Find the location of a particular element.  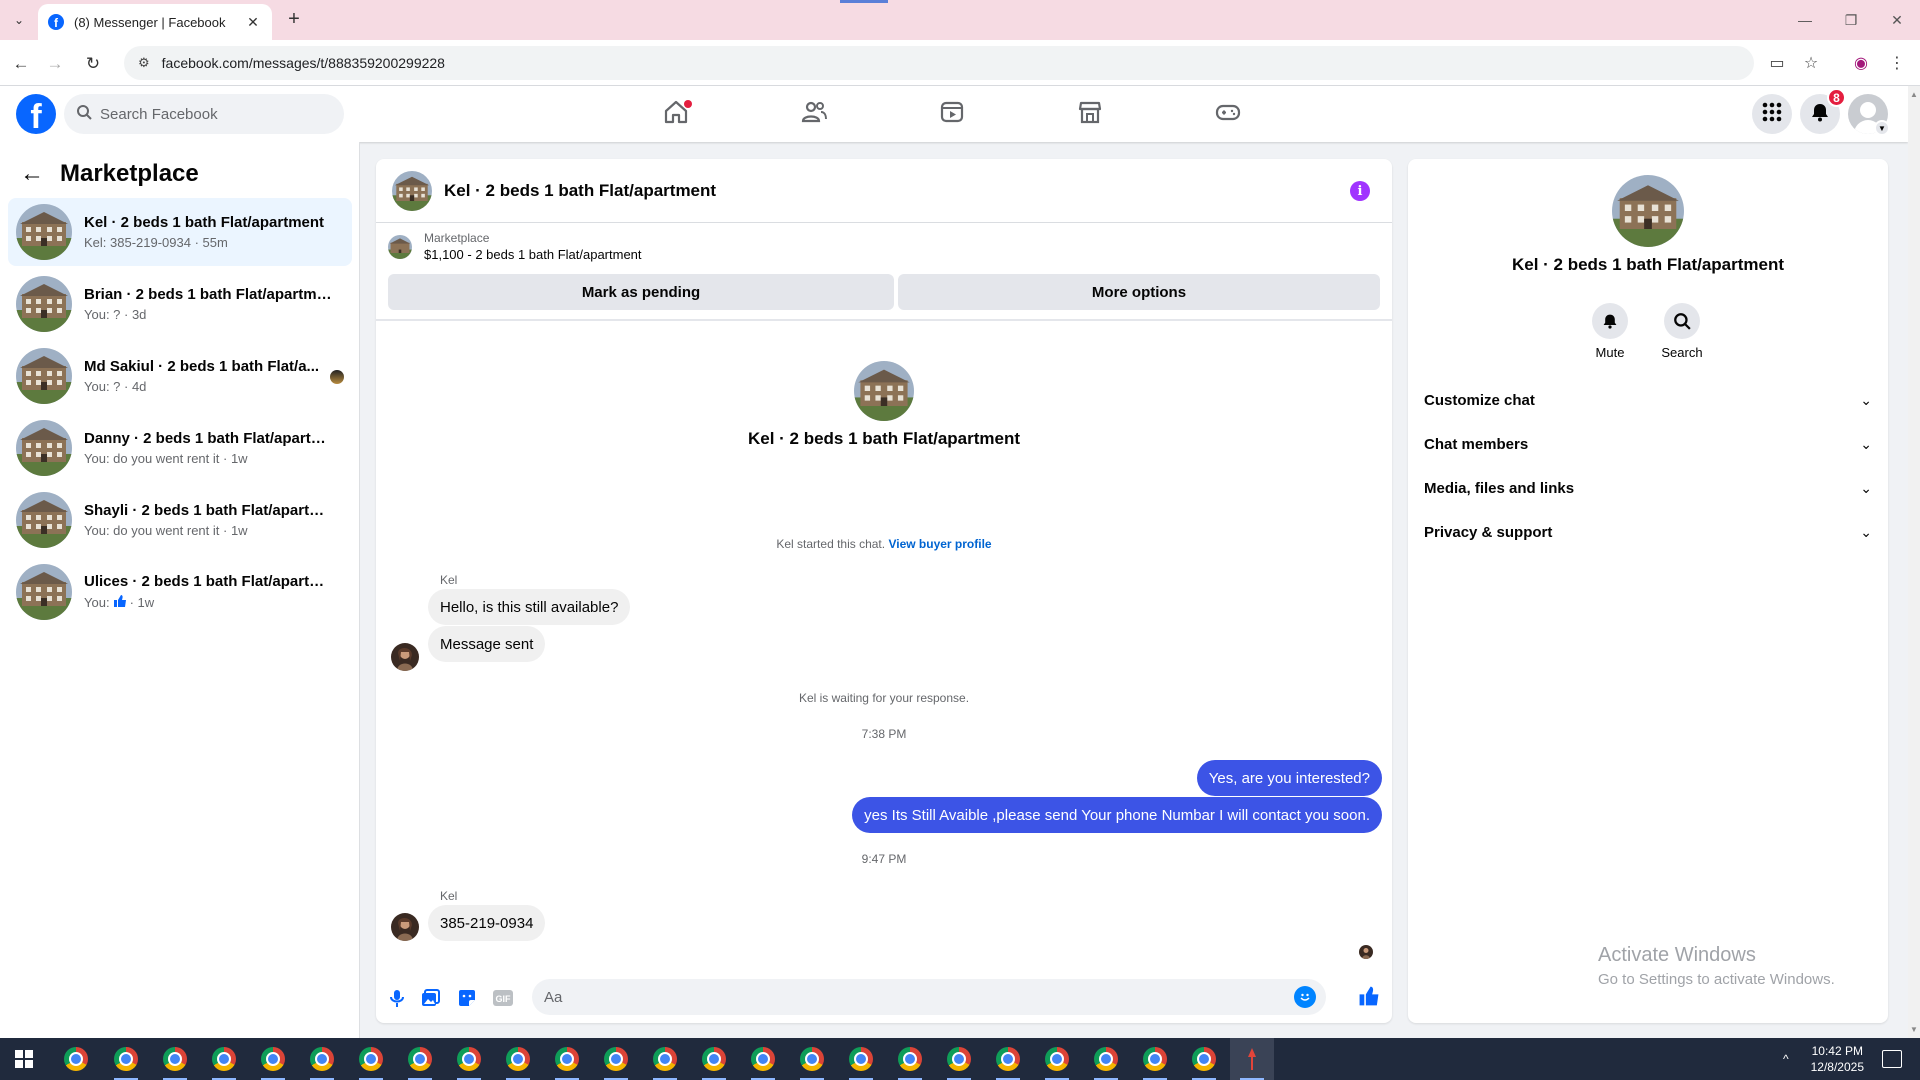

browser-tab-messenger: f (8) Messenger | Facebook ✕ is located at coordinates (155, 22).